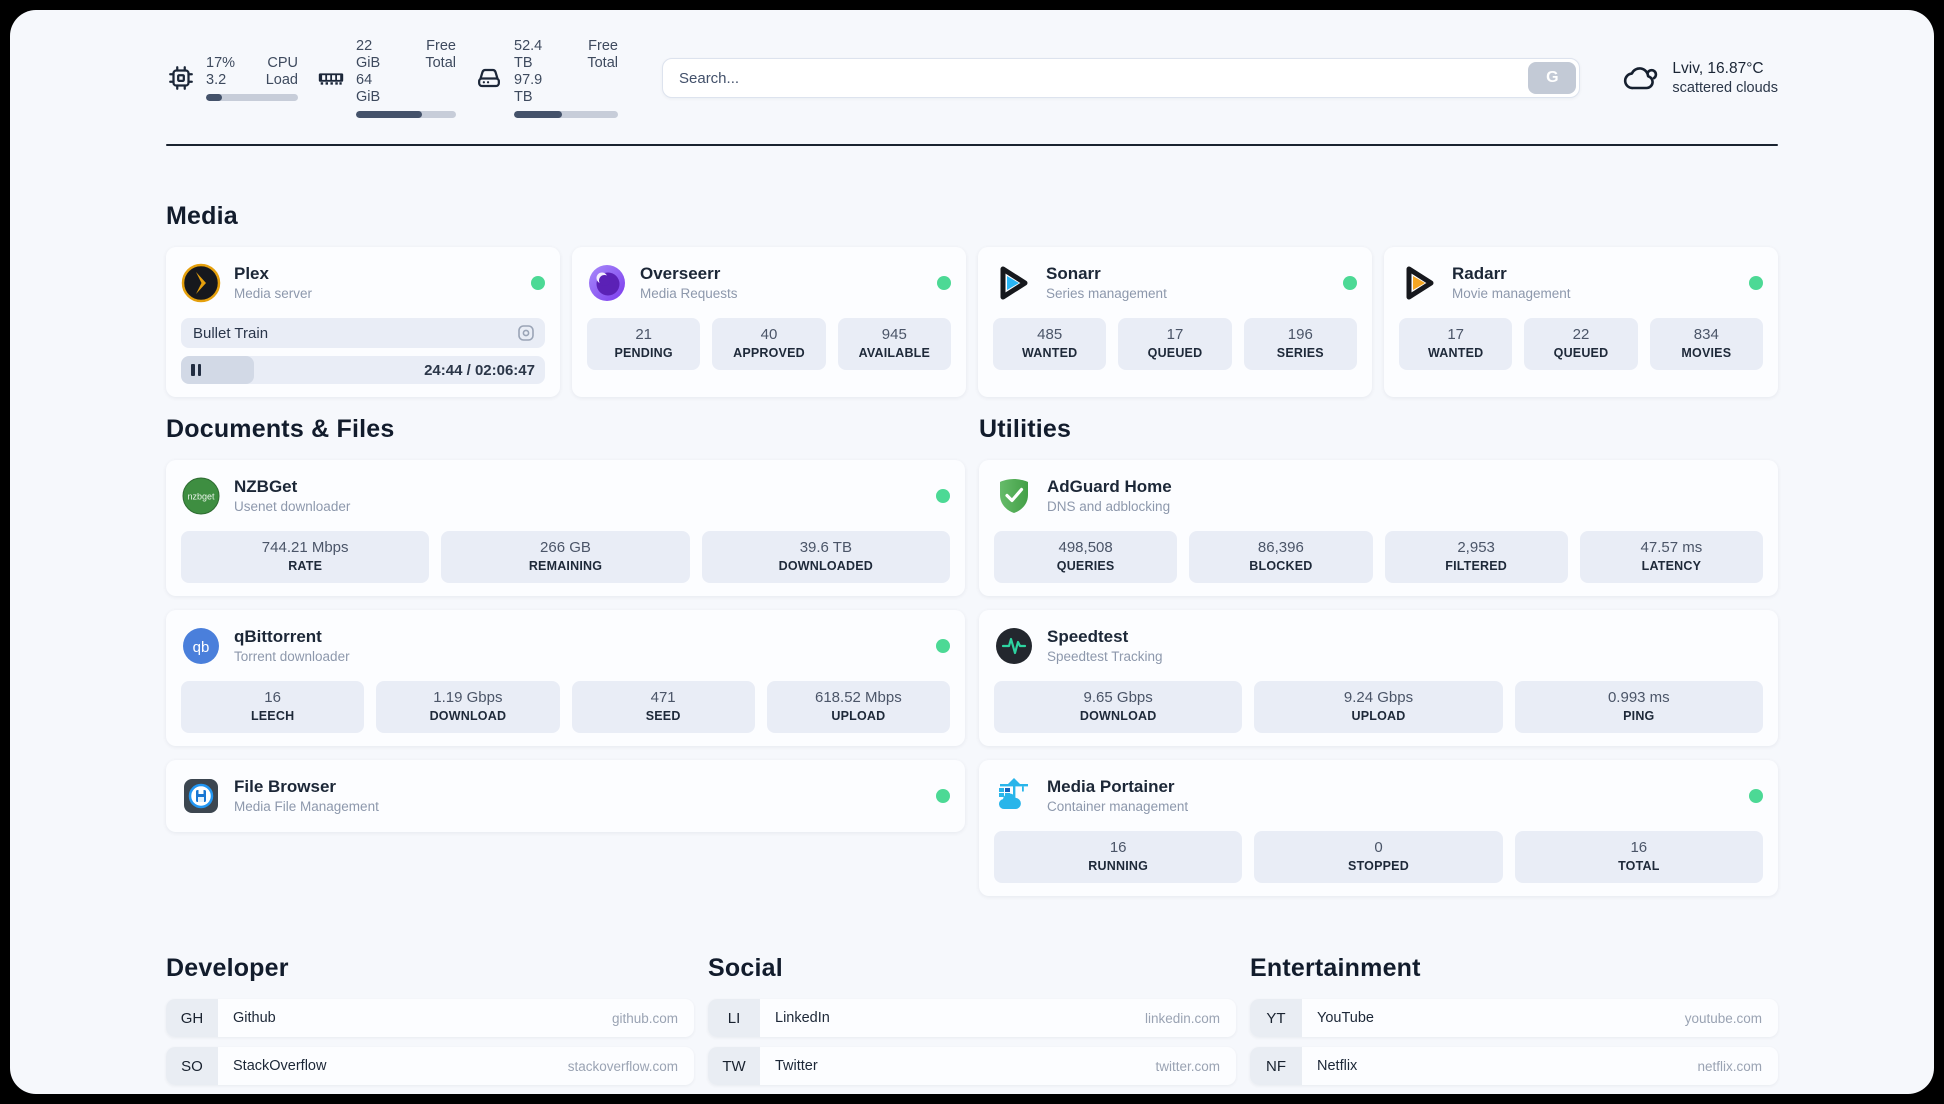 This screenshot has height=1104, width=1944. I want to click on service-desc: Movie management, so click(1511, 293).